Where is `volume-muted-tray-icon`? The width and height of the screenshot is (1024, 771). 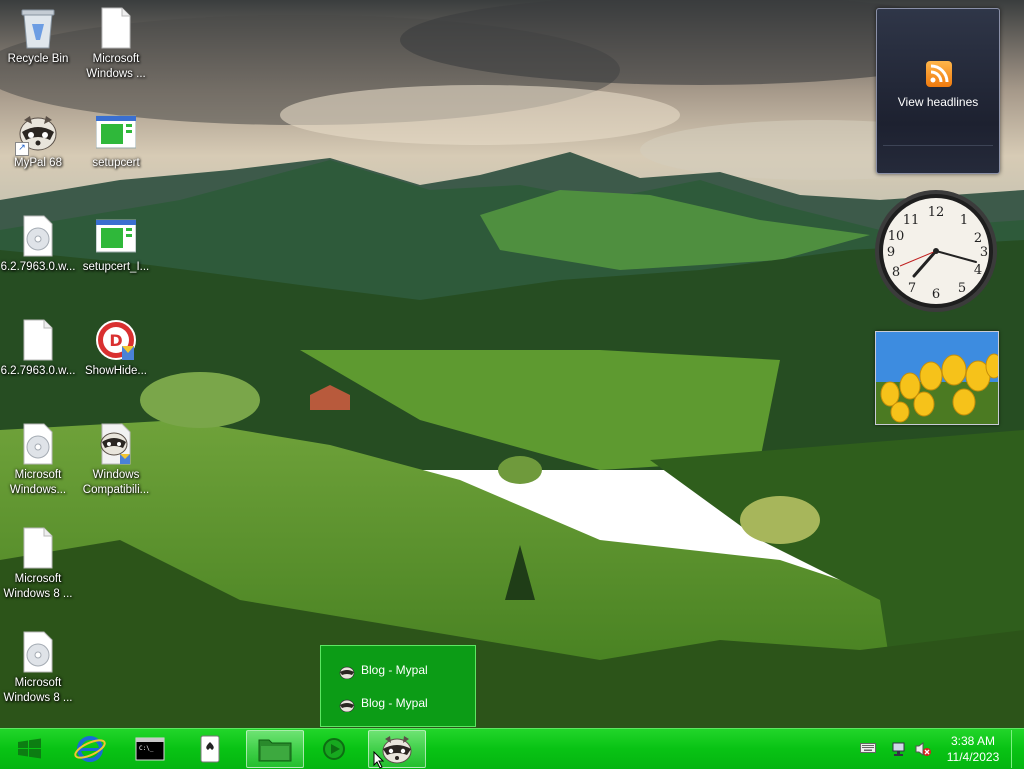 volume-muted-tray-icon is located at coordinates (923, 749).